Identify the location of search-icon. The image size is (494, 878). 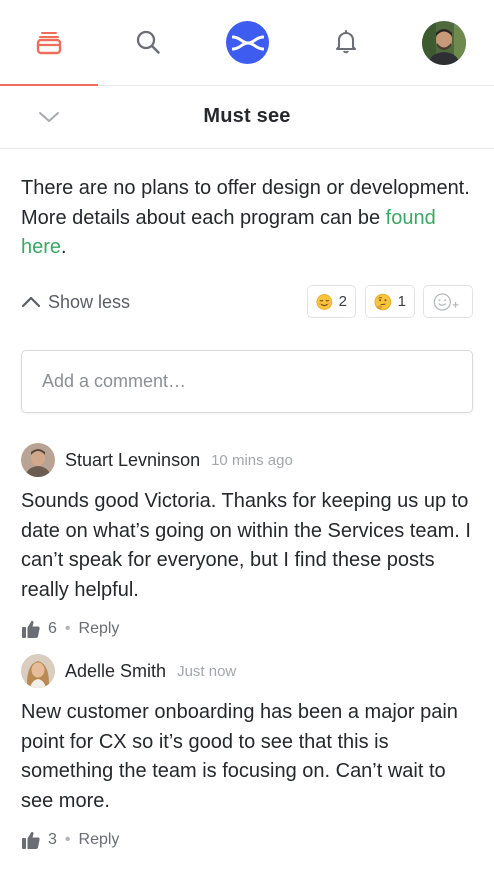
(148, 42).